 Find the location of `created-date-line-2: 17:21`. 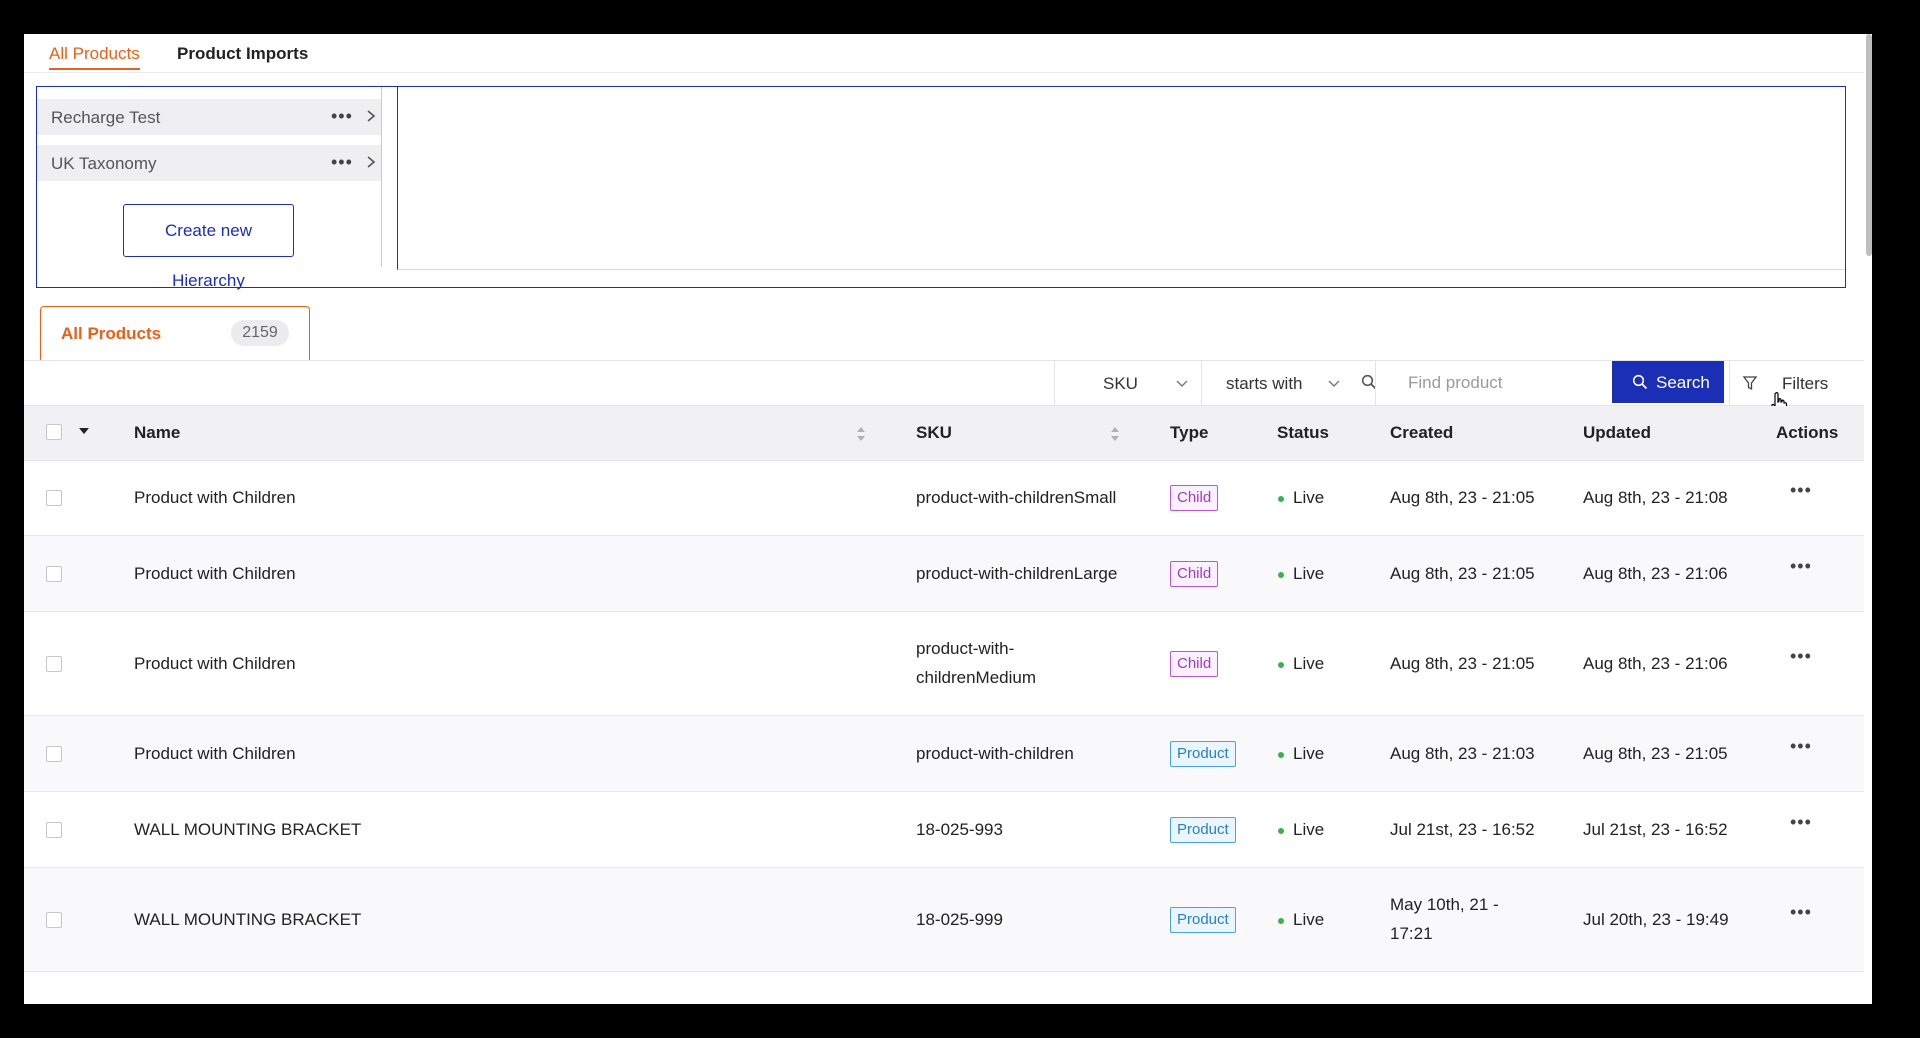

created-date-line-2: 17:21 is located at coordinates (1411, 933).